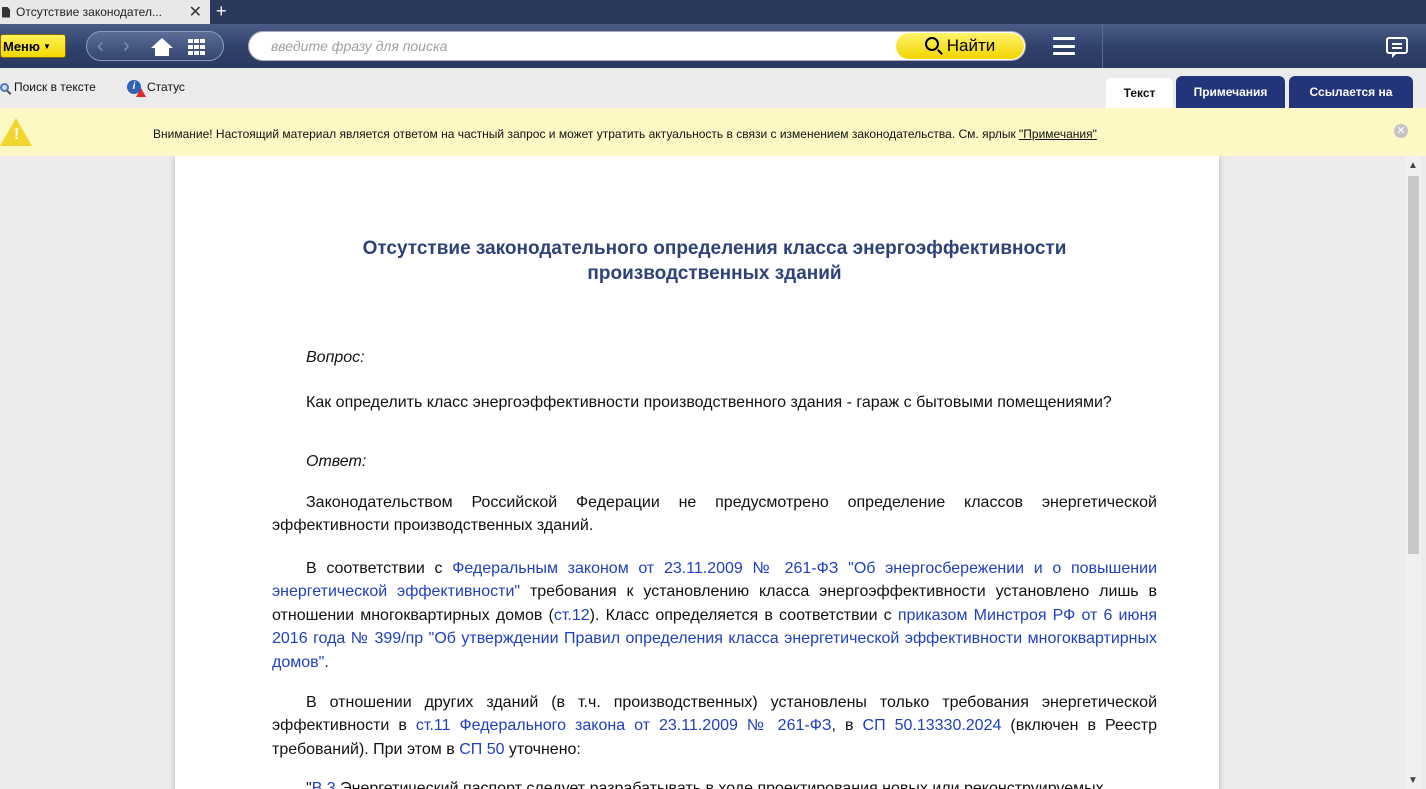  I want to click on warning-icon: !, so click(16, 132).